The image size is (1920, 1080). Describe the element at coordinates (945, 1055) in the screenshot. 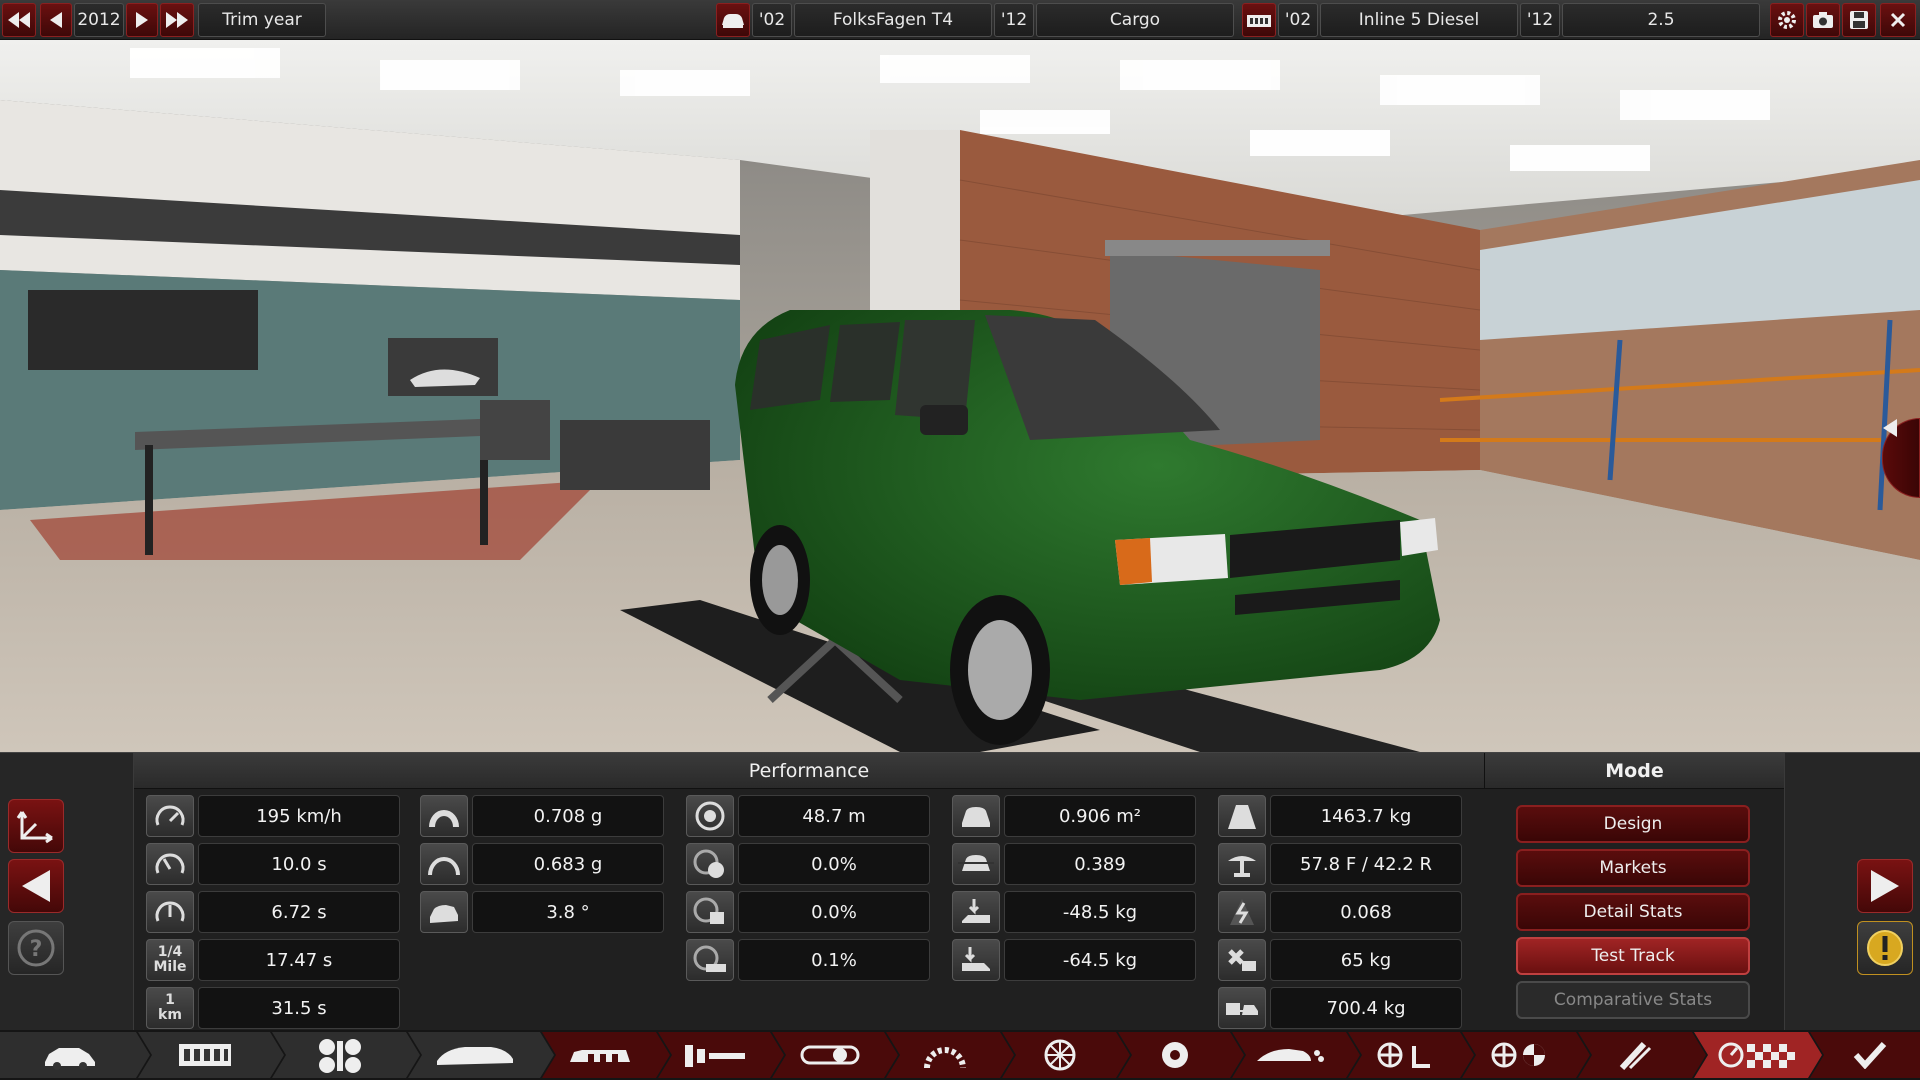

I see `nav-tyres-icon` at that location.